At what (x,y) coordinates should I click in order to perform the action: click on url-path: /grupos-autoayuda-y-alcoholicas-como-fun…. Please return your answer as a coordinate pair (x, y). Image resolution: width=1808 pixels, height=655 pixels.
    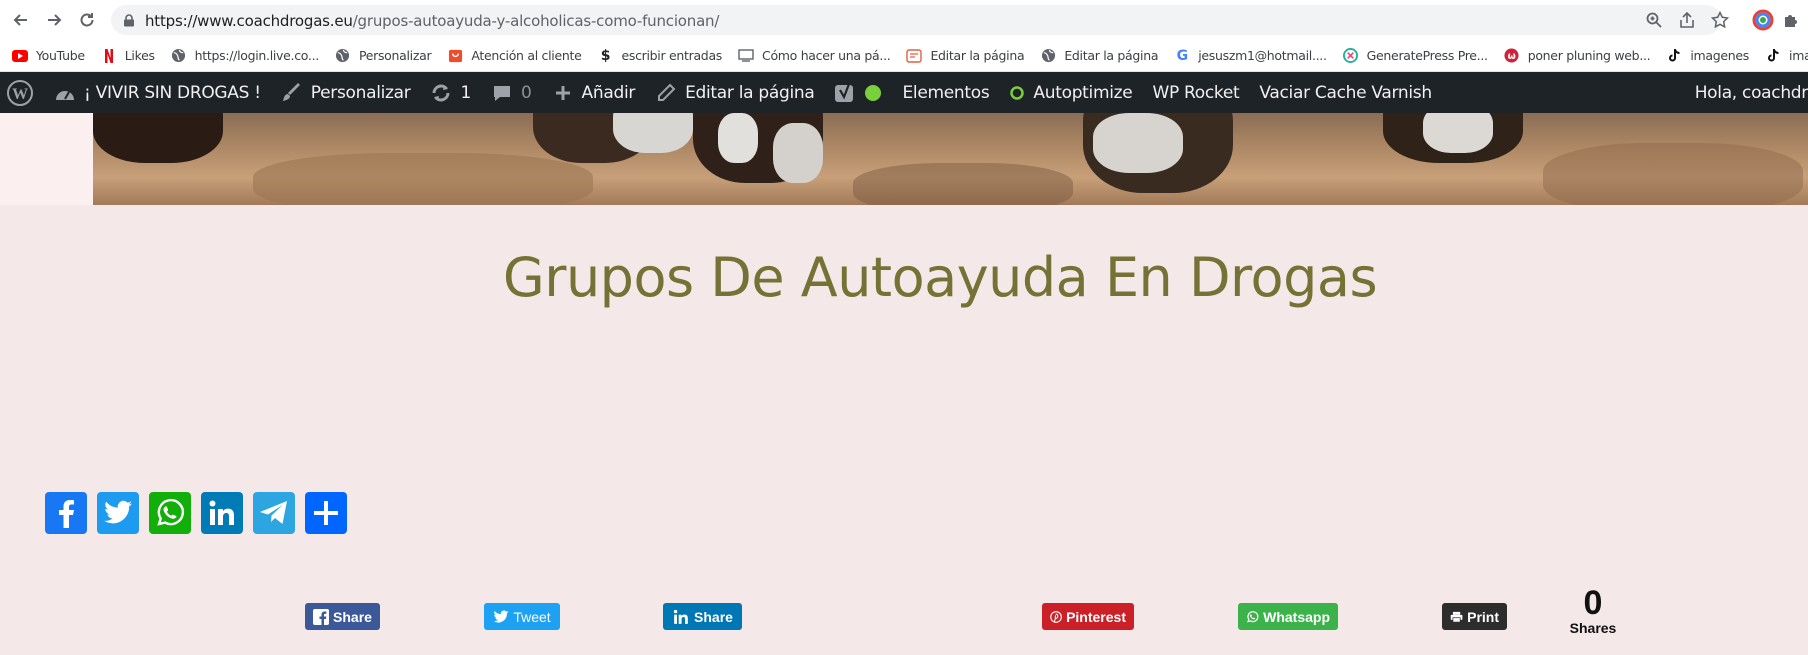
    Looking at the image, I should click on (536, 21).